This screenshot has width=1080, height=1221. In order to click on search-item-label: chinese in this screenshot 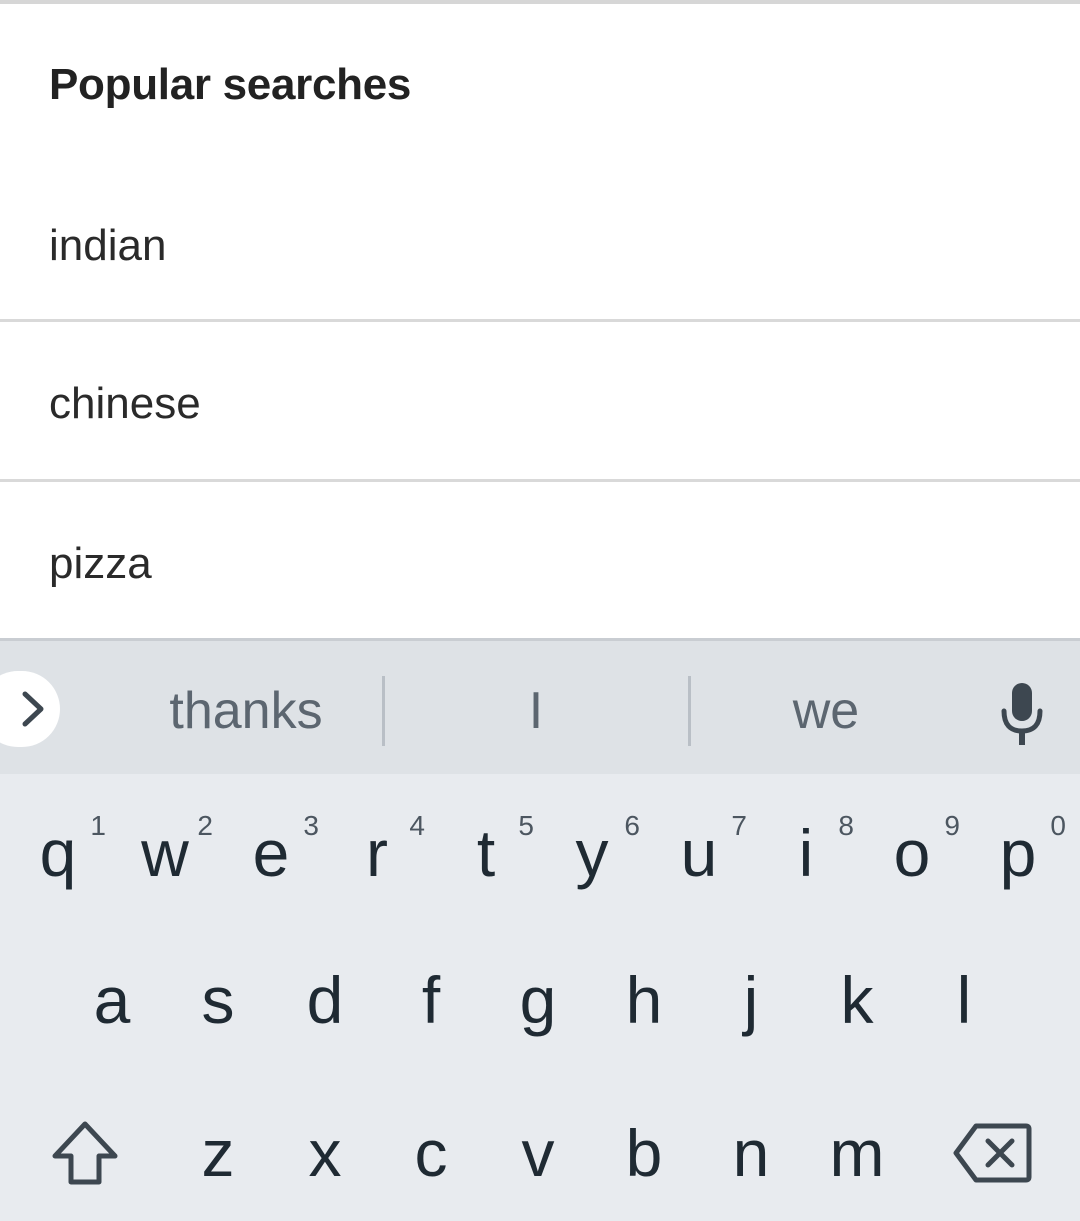, I will do `click(125, 403)`.